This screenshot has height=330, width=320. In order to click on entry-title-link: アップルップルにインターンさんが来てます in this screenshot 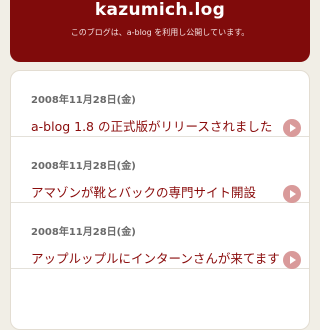, I will do `click(155, 258)`.